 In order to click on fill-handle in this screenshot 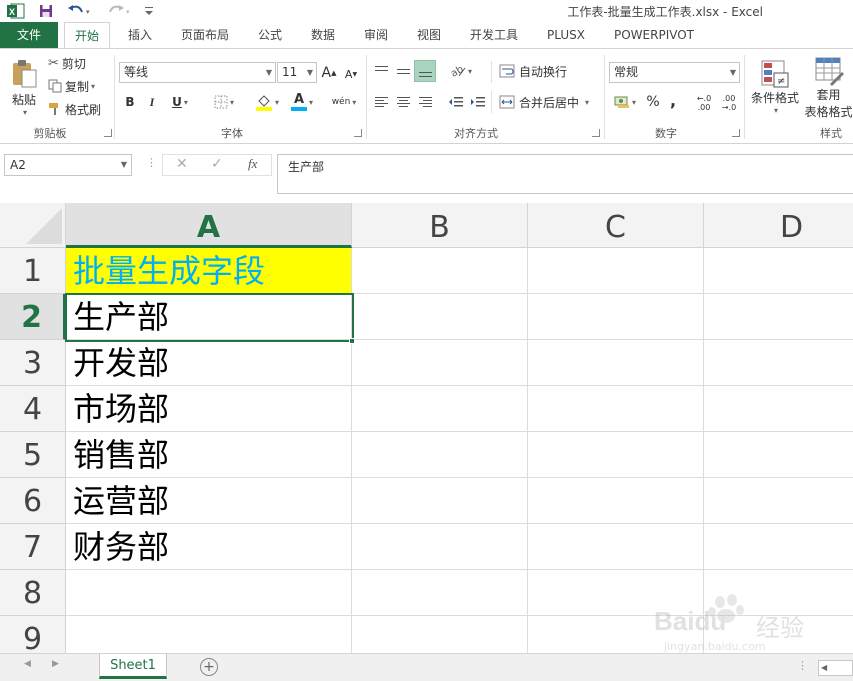, I will do `click(352, 341)`.